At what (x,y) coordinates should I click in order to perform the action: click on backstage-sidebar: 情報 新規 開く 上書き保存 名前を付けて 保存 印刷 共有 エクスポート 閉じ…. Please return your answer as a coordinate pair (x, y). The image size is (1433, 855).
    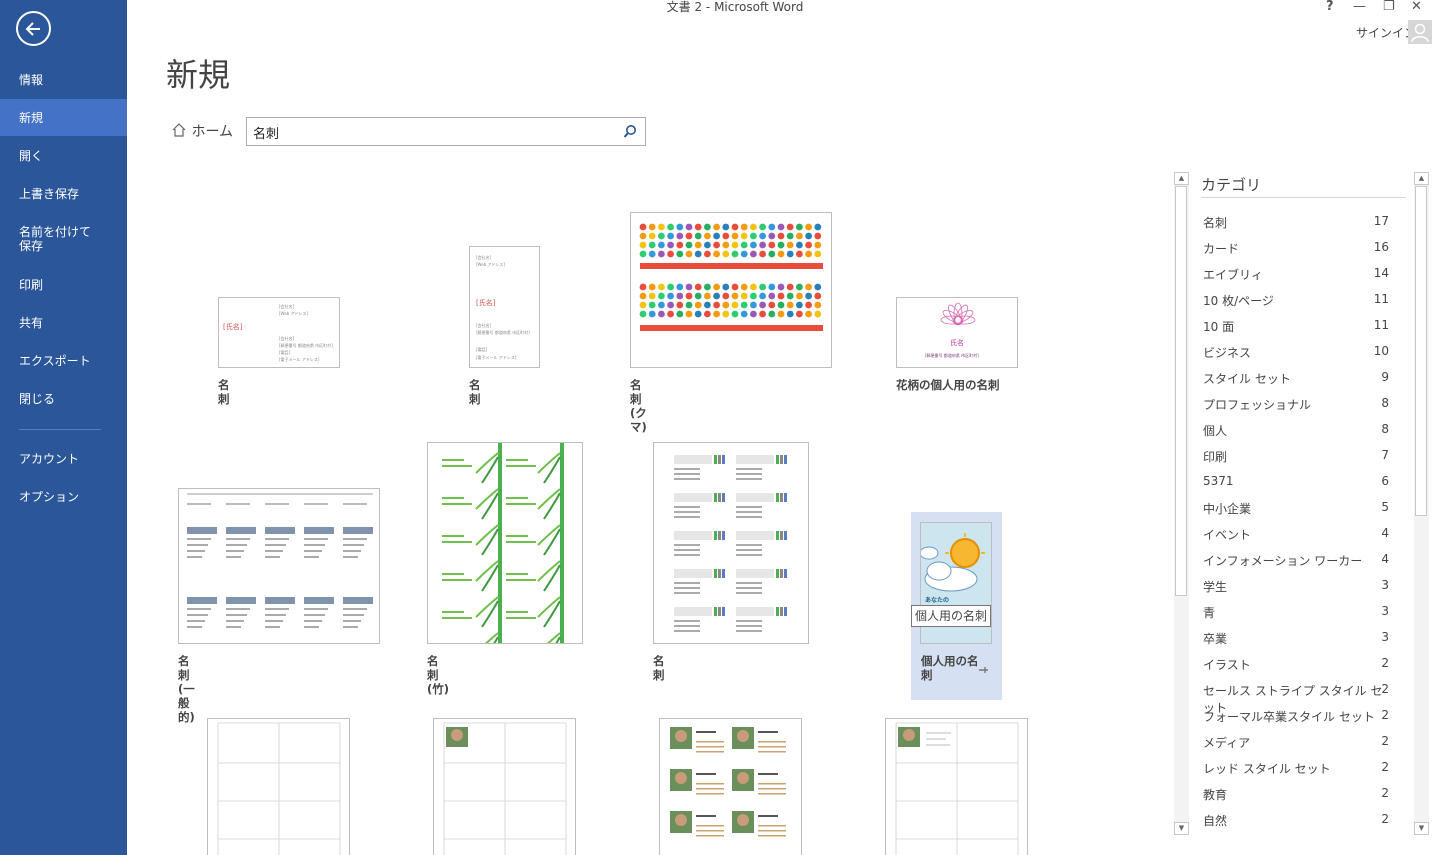
    Looking at the image, I should click on (63, 427).